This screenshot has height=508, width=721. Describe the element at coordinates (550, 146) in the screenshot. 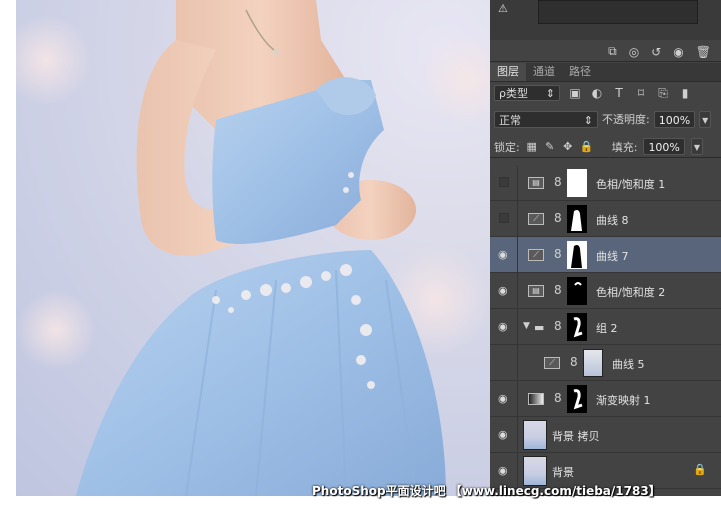

I see `lock-pixels-icon: ✎` at that location.